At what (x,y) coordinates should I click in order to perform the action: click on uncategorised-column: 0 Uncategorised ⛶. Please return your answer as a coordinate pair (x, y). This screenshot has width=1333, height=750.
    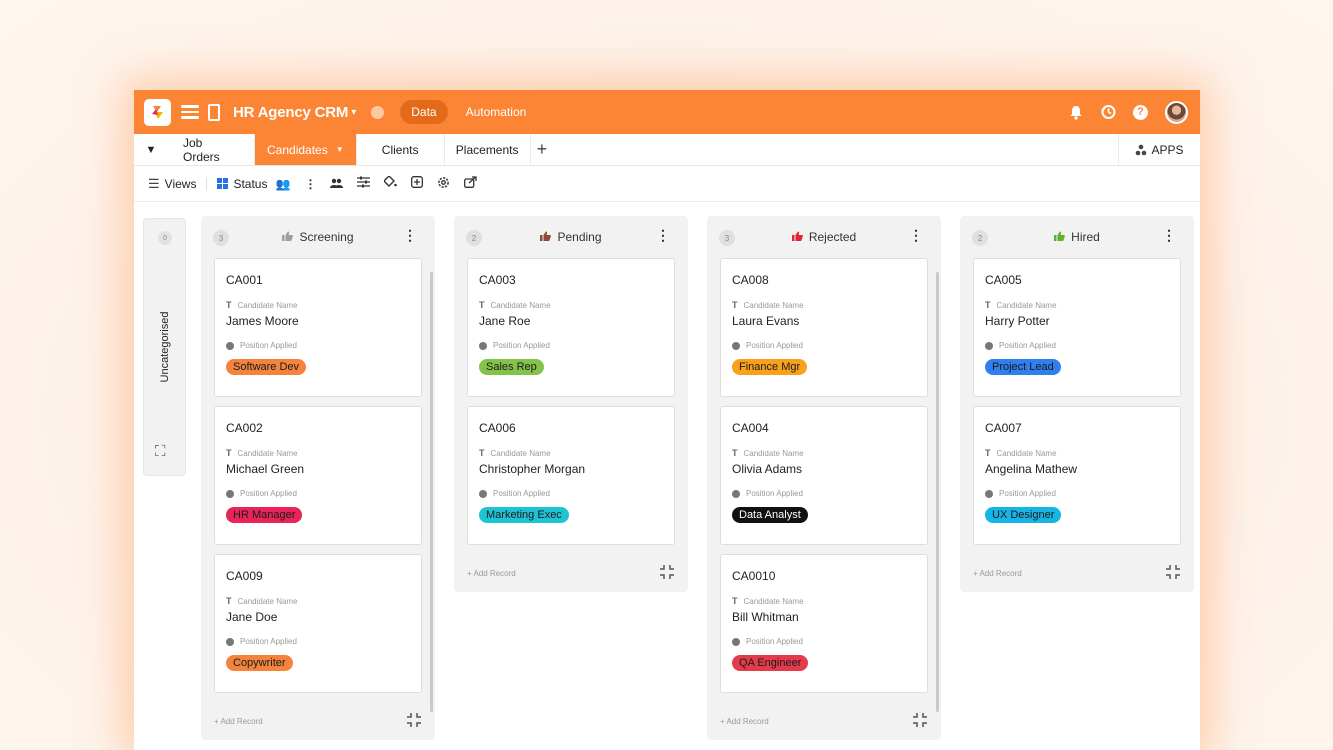
    Looking at the image, I should click on (164, 347).